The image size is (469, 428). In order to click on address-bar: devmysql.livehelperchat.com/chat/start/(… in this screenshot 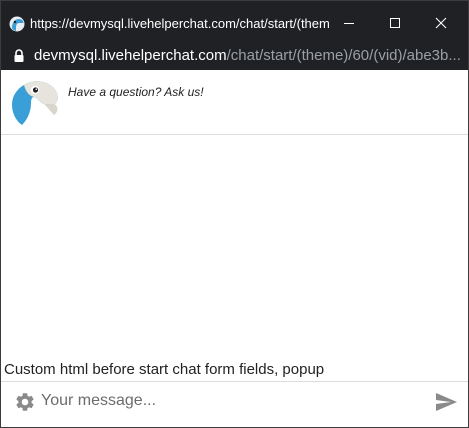, I will do `click(234, 58)`.